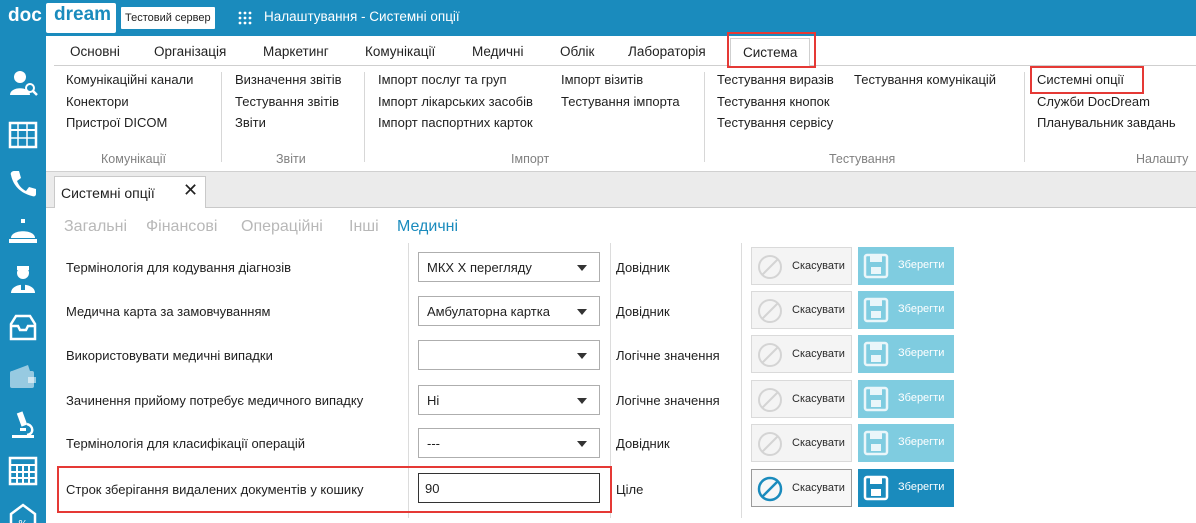  What do you see at coordinates (23, 83) in the screenshot?
I see `user-search-icon` at bounding box center [23, 83].